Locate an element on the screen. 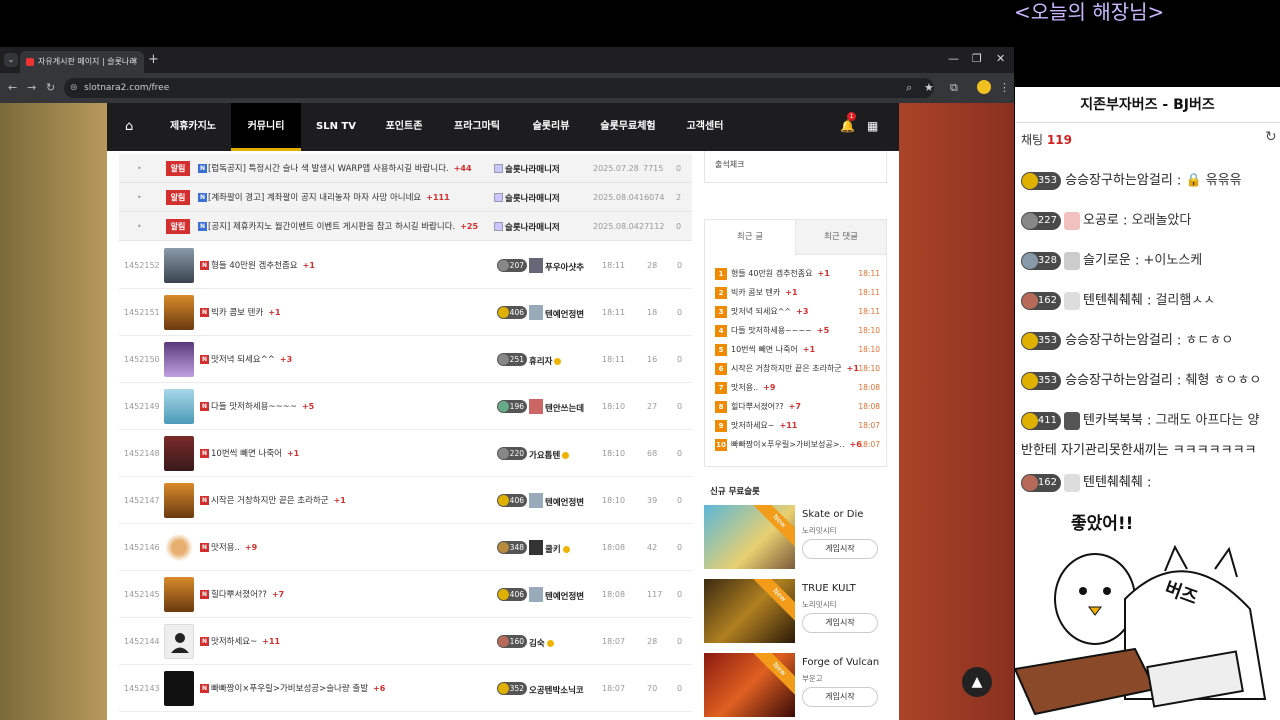  post-row: 1452150 N 맛저녁 되세요^^ +3 251 휴리자 18:11 16 0 is located at coordinates (405, 359).